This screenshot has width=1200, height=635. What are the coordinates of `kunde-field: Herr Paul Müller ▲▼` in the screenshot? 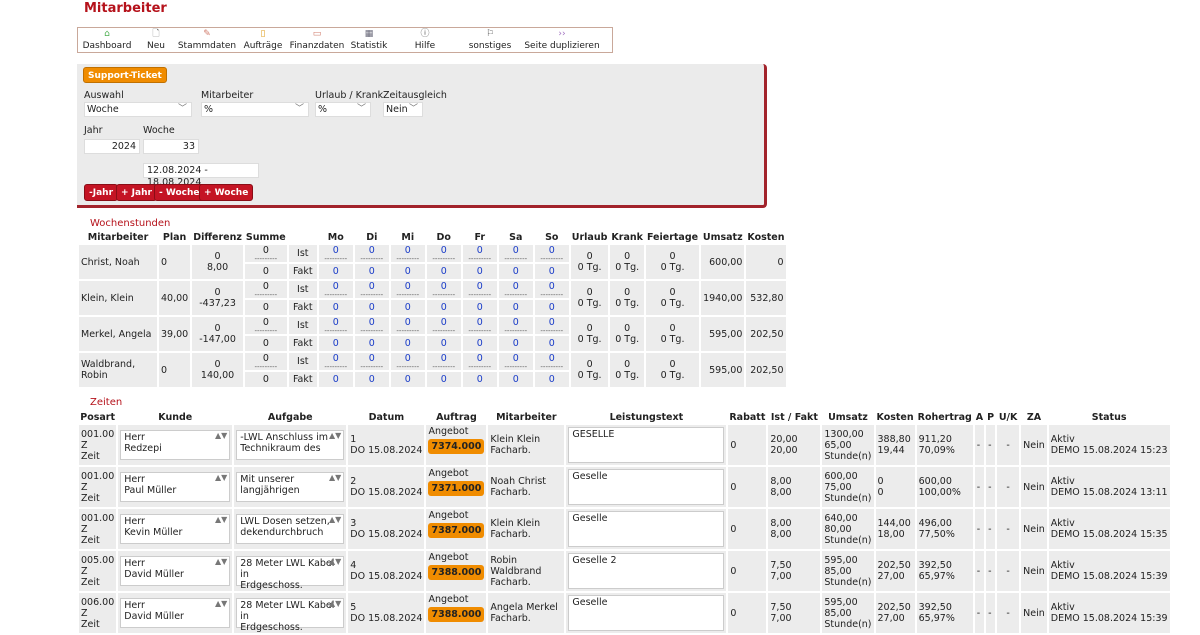 It's located at (175, 487).